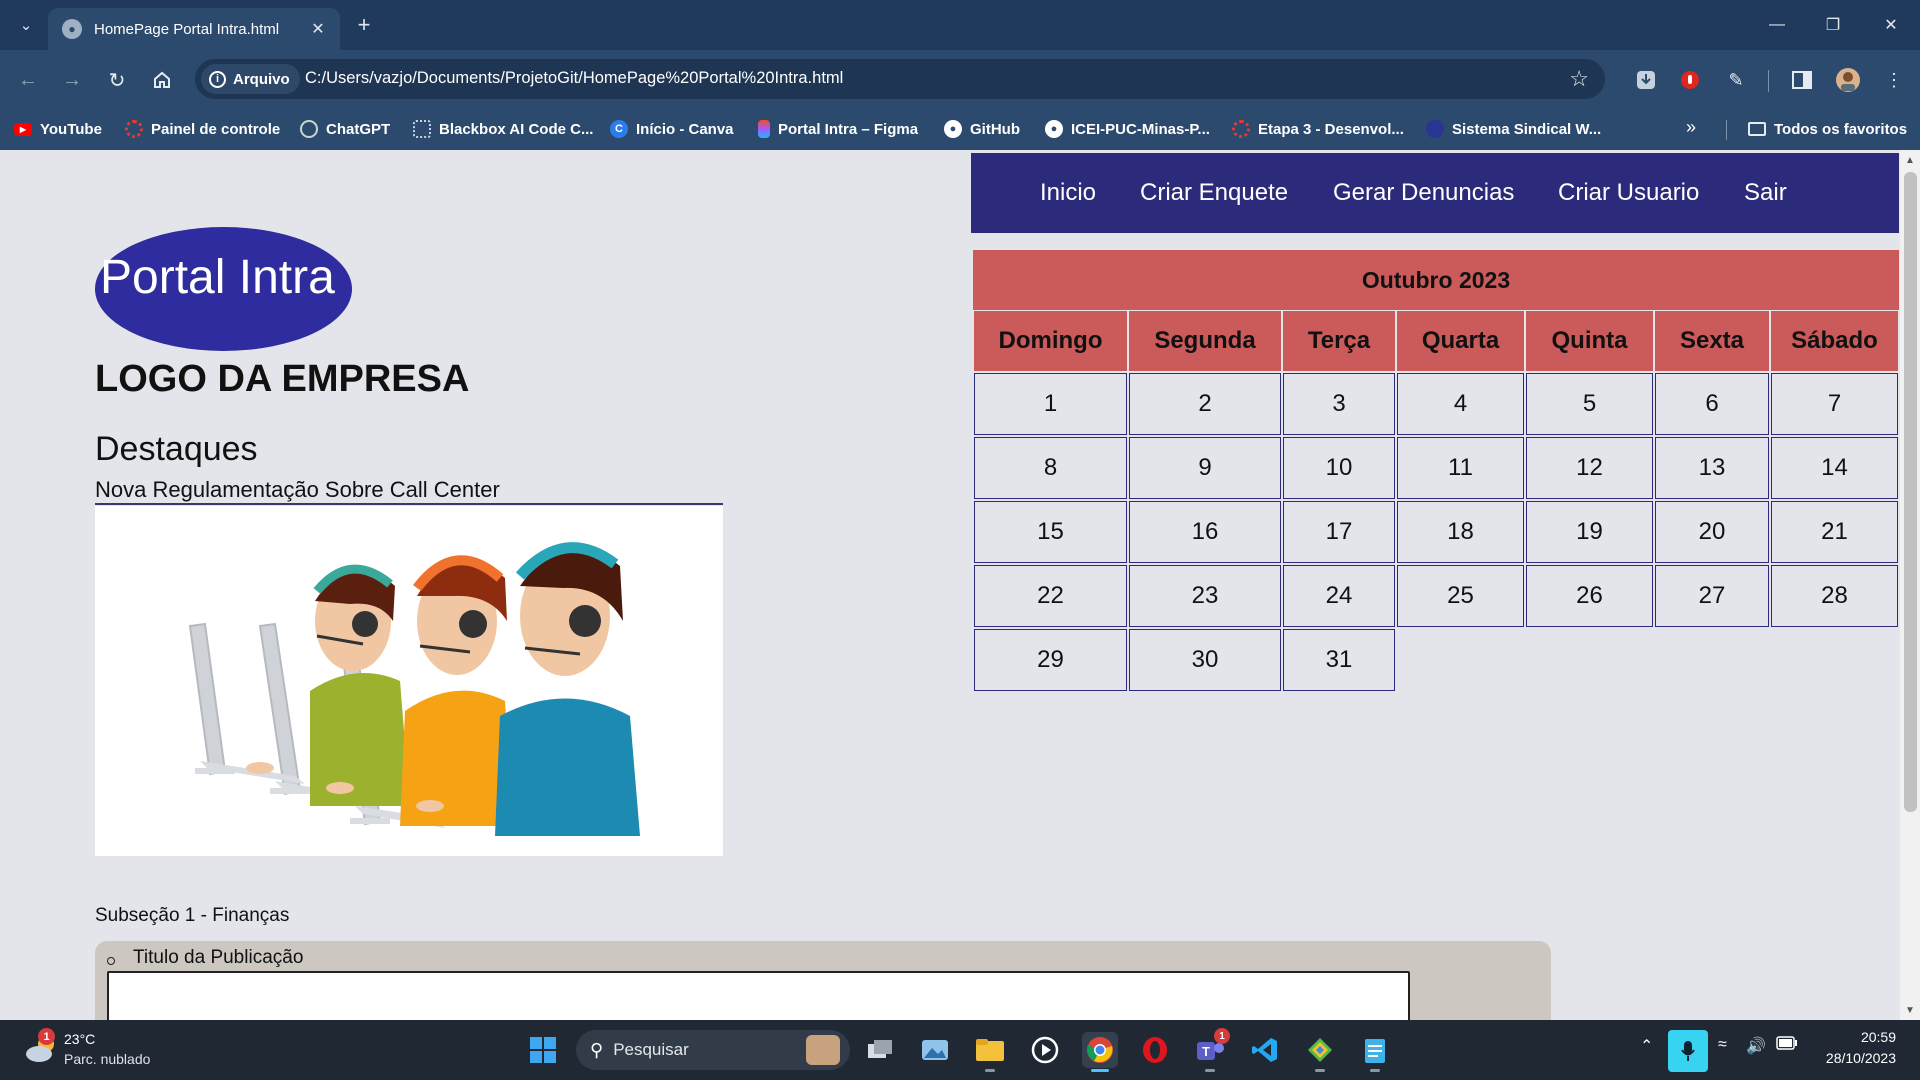  What do you see at coordinates (1050, 468) in the screenshot?
I see `calendar-day: 8` at bounding box center [1050, 468].